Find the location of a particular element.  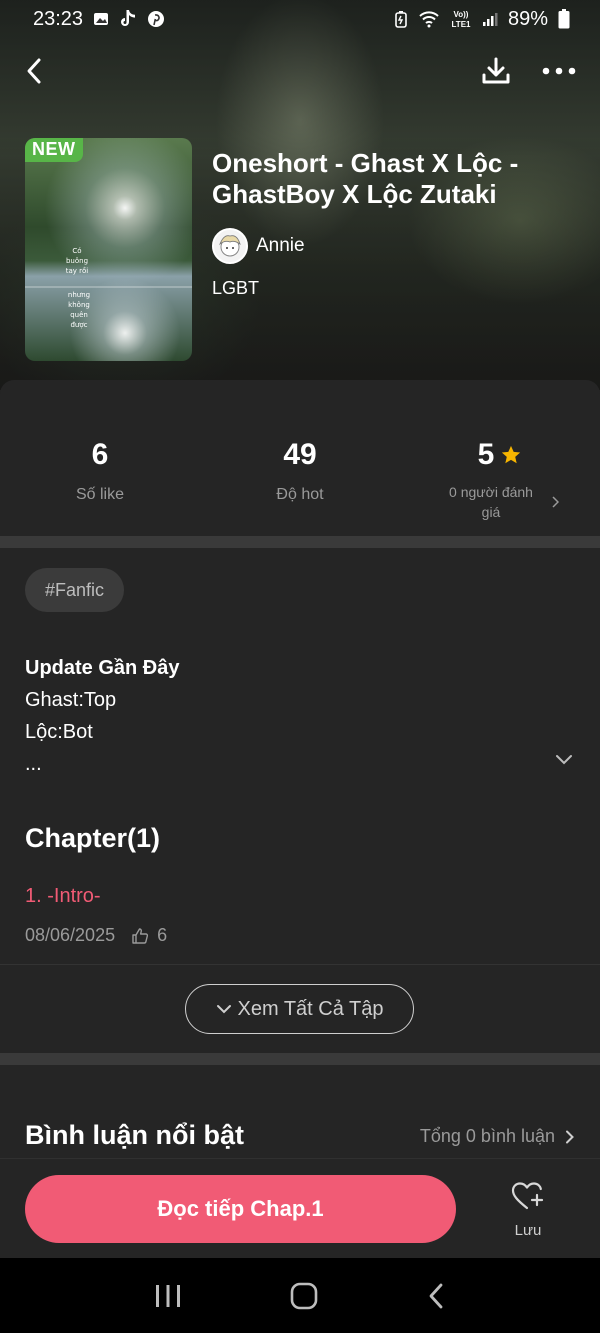

top-nav is located at coordinates (300, 71).